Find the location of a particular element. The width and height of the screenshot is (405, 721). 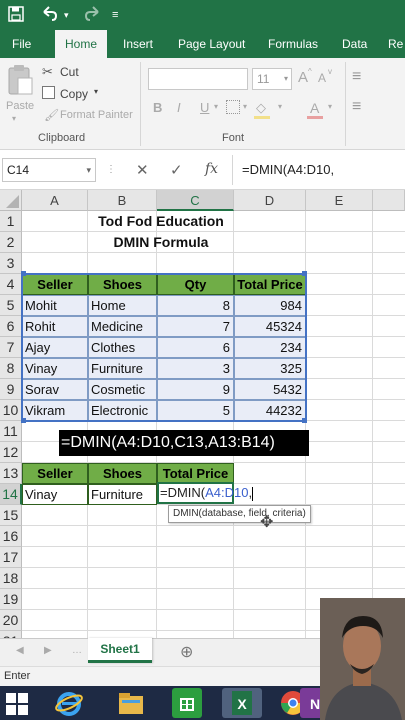

row-header-2: 2 is located at coordinates (11, 242).